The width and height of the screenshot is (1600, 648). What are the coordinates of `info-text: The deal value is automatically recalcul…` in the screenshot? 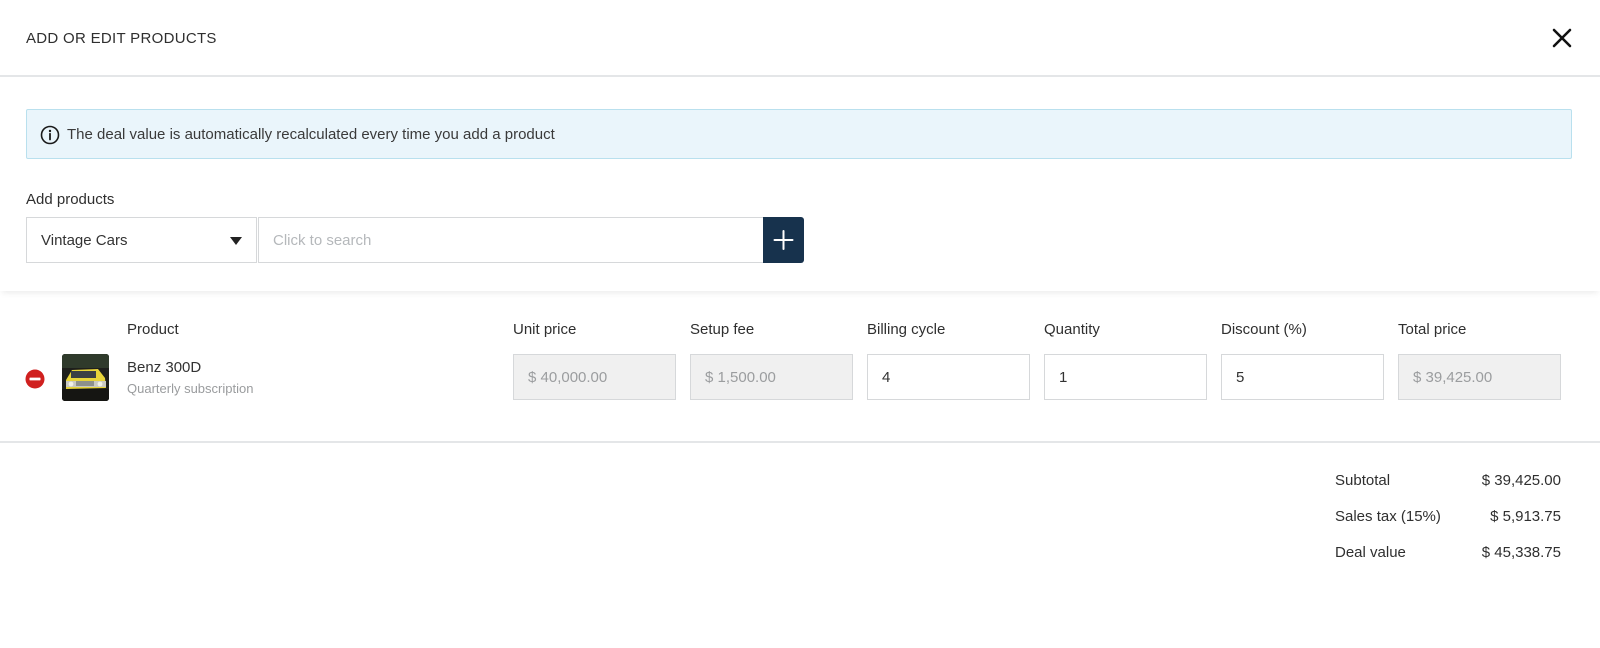 It's located at (311, 134).